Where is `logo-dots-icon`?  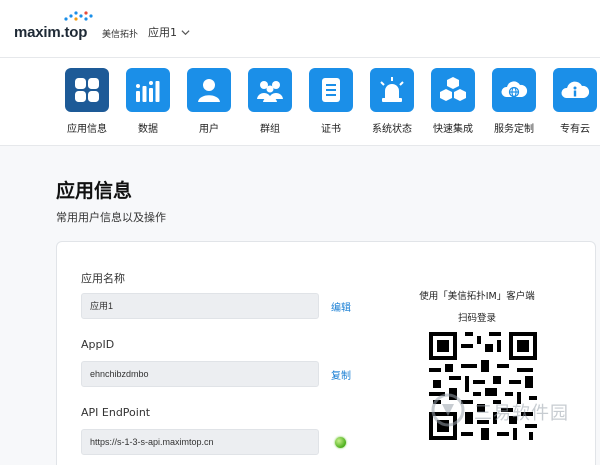 logo-dots-icon is located at coordinates (78, 16).